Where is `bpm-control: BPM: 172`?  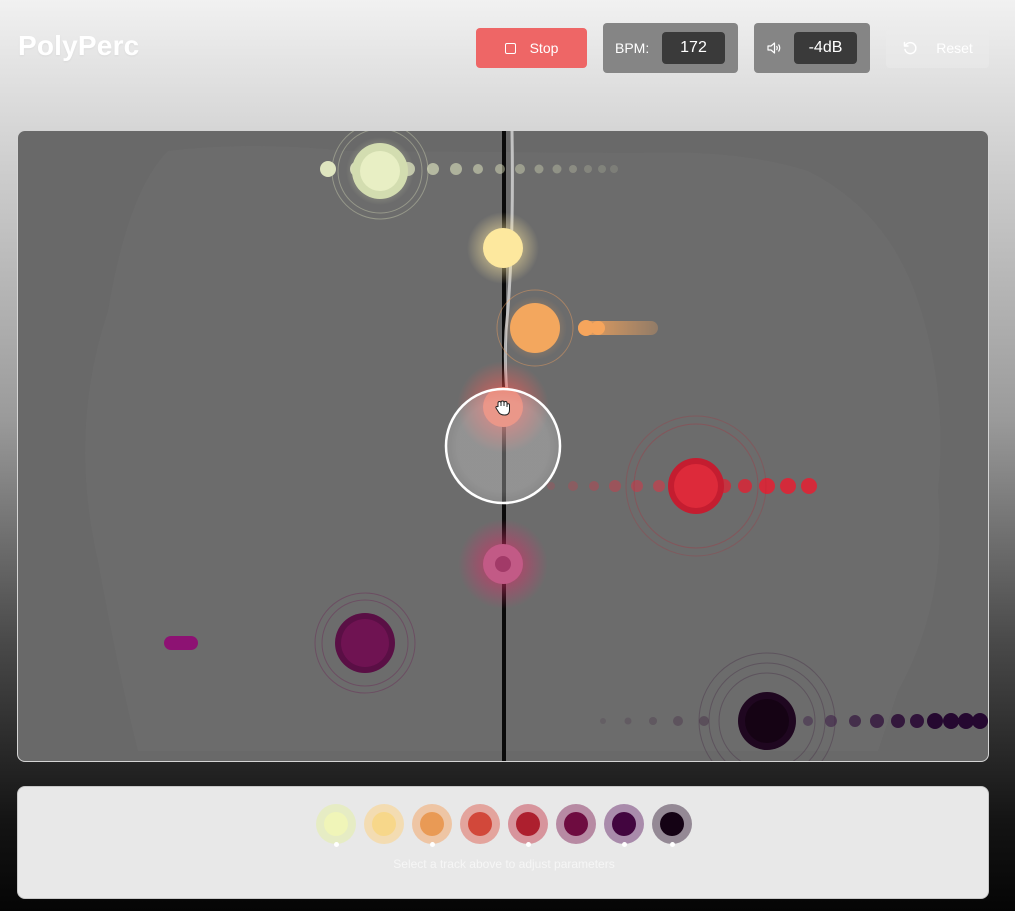 bpm-control: BPM: 172 is located at coordinates (670, 48).